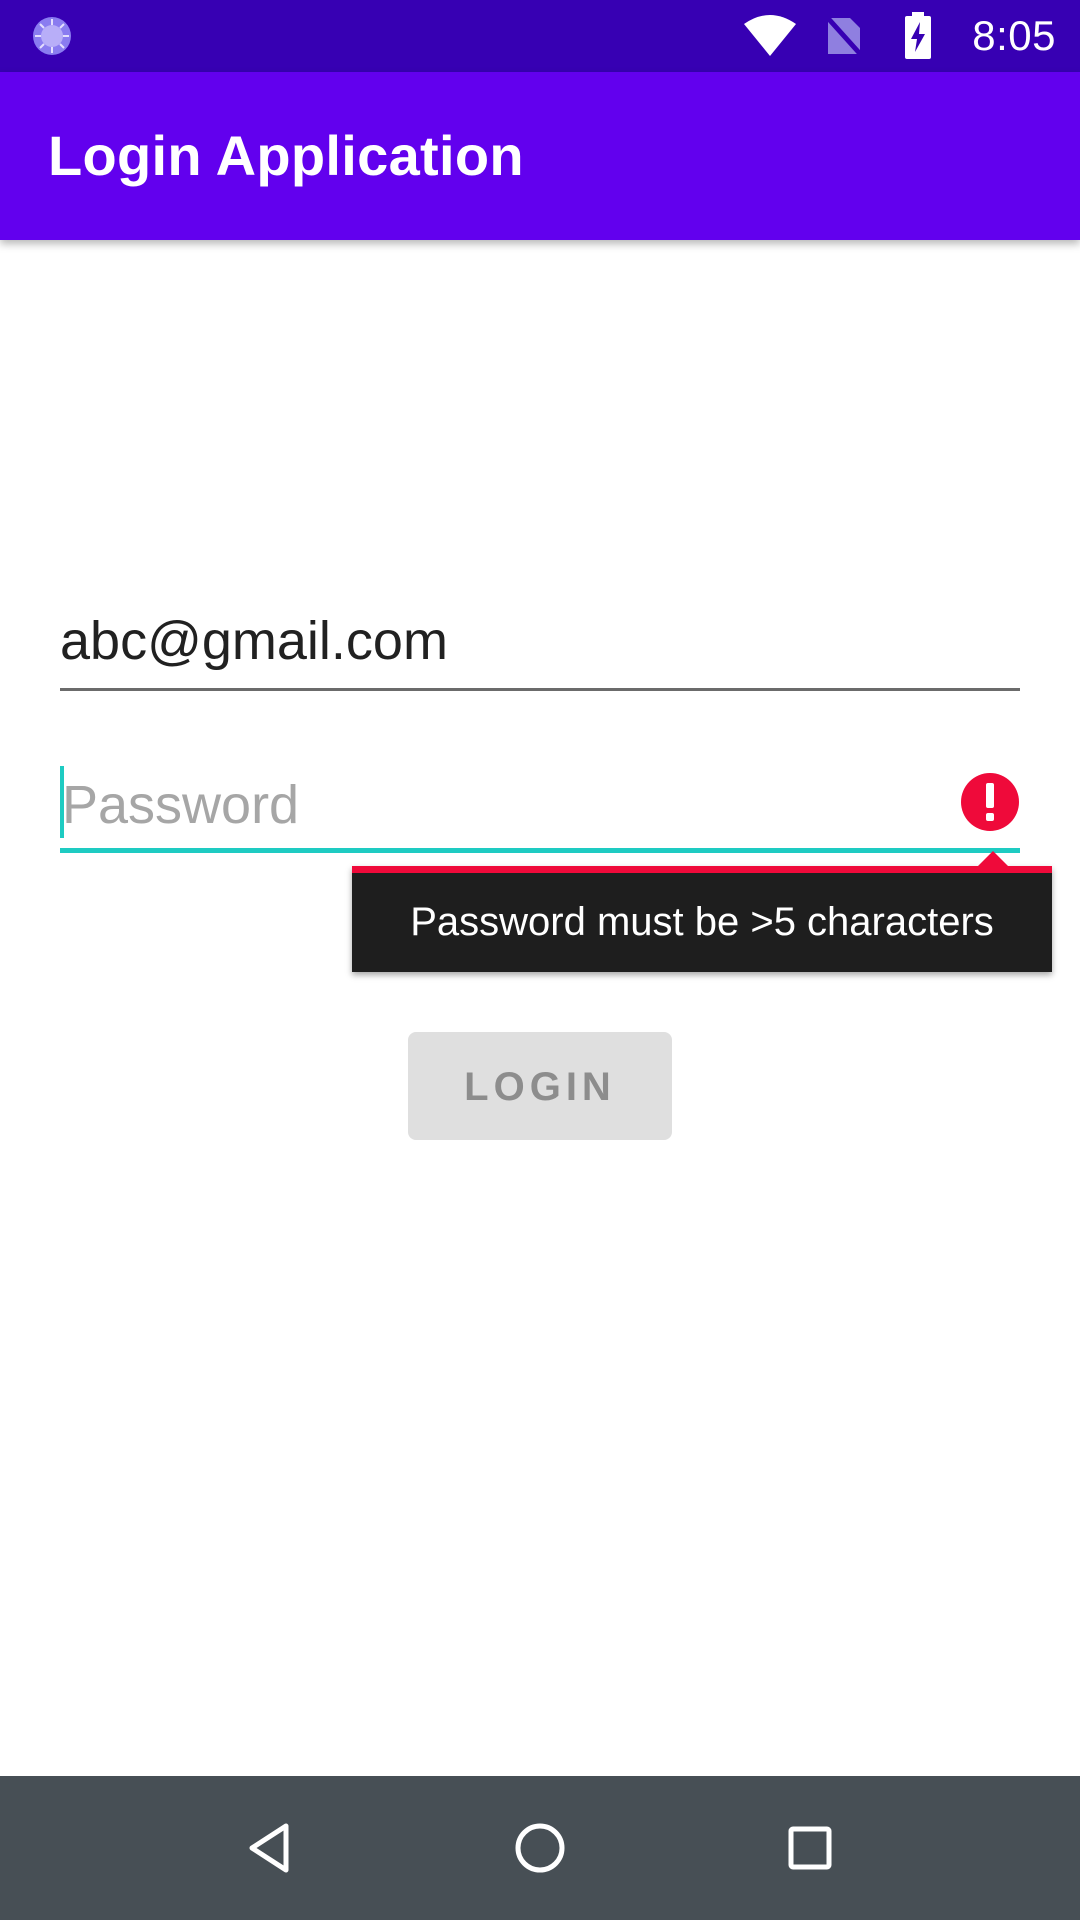  Describe the element at coordinates (993, 859) in the screenshot. I see `tooltip-arrow` at that location.